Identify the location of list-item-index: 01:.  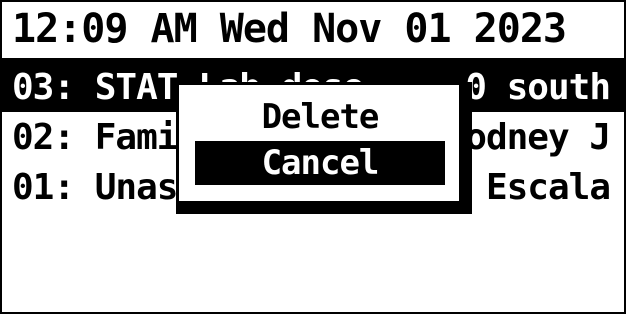
(43, 187).